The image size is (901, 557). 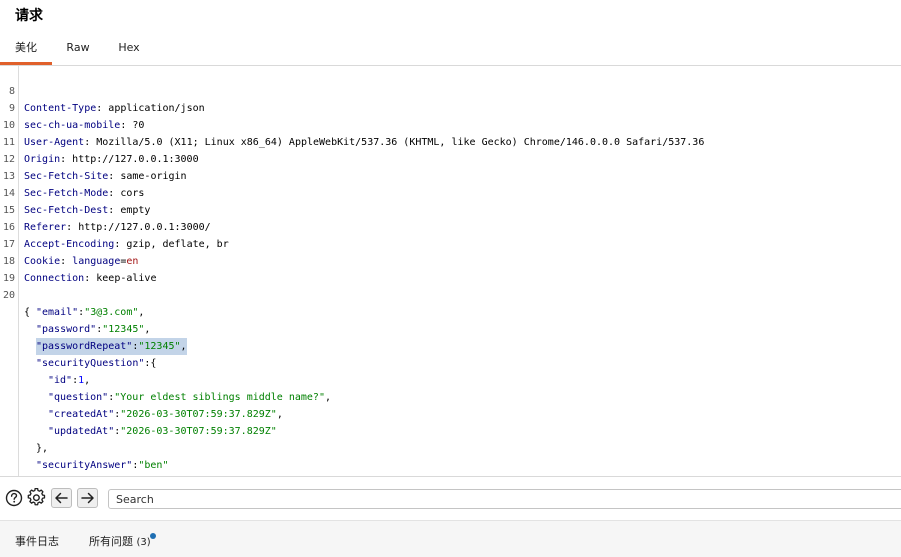 I want to click on view-tabs: 美化 Raw Hex, so click(x=450, y=51).